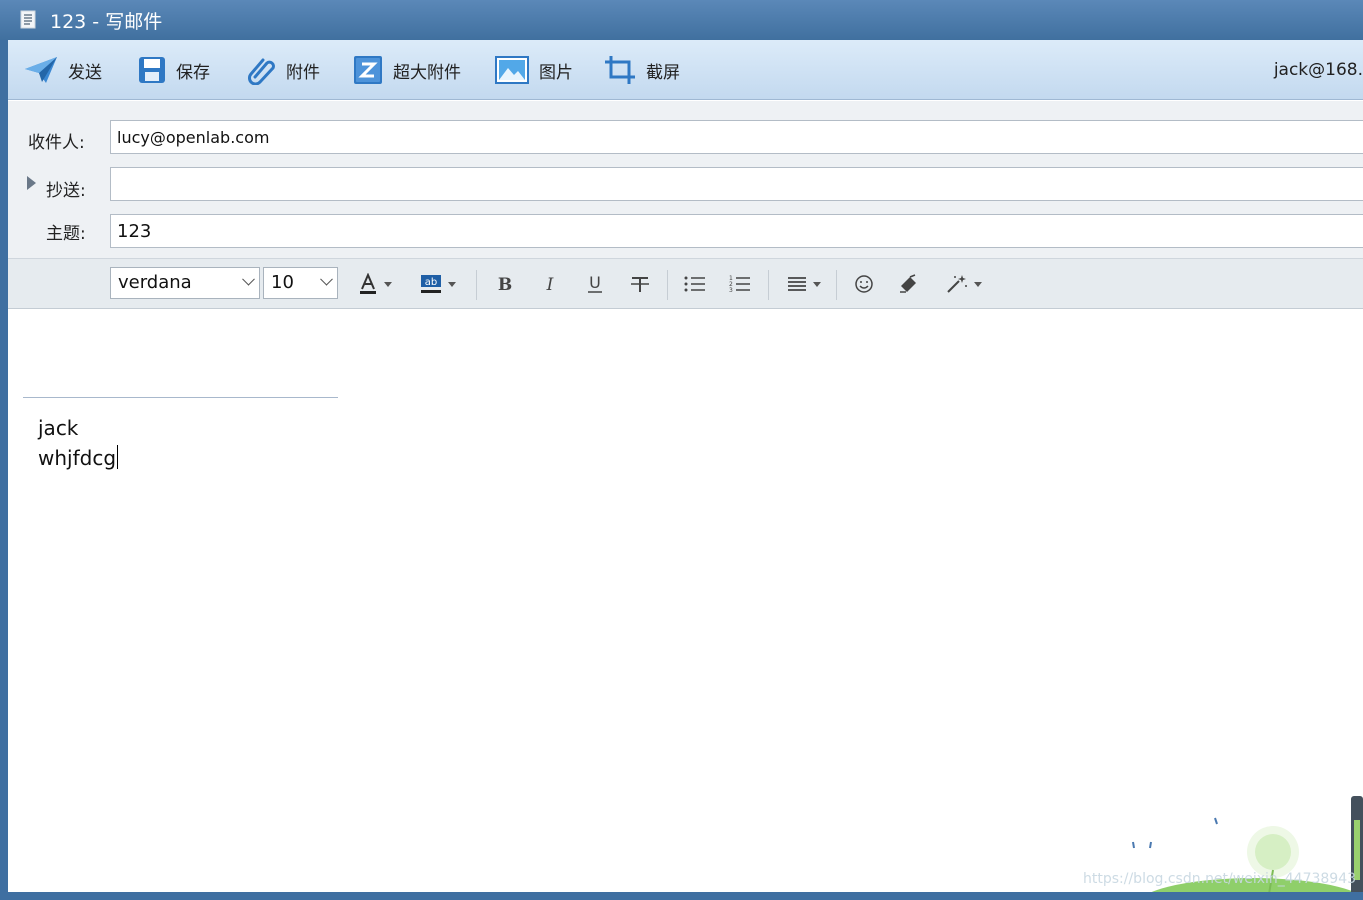 The width and height of the screenshot is (1363, 900). I want to click on floppy-disk-icon, so click(152, 70).